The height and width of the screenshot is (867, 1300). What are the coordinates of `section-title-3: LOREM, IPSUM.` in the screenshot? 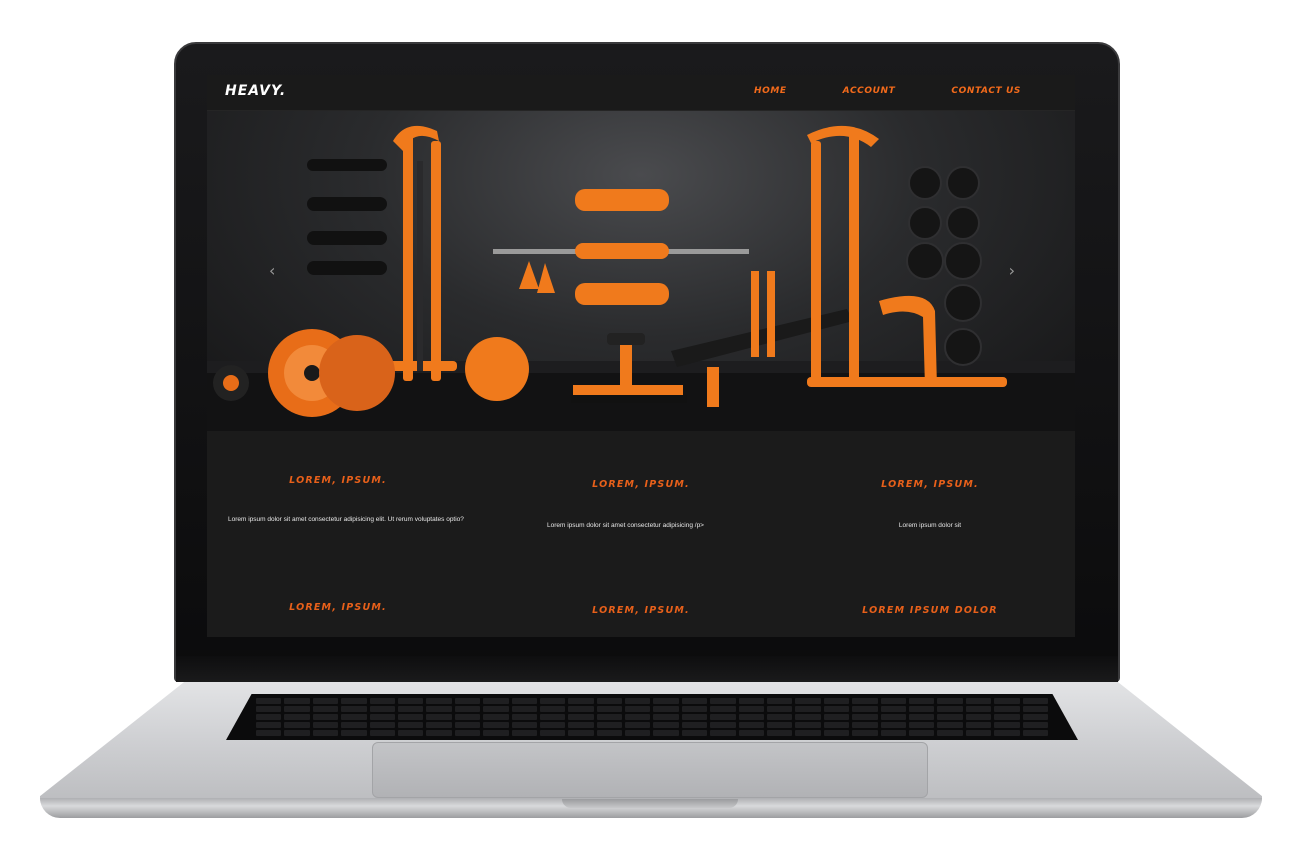 It's located at (930, 484).